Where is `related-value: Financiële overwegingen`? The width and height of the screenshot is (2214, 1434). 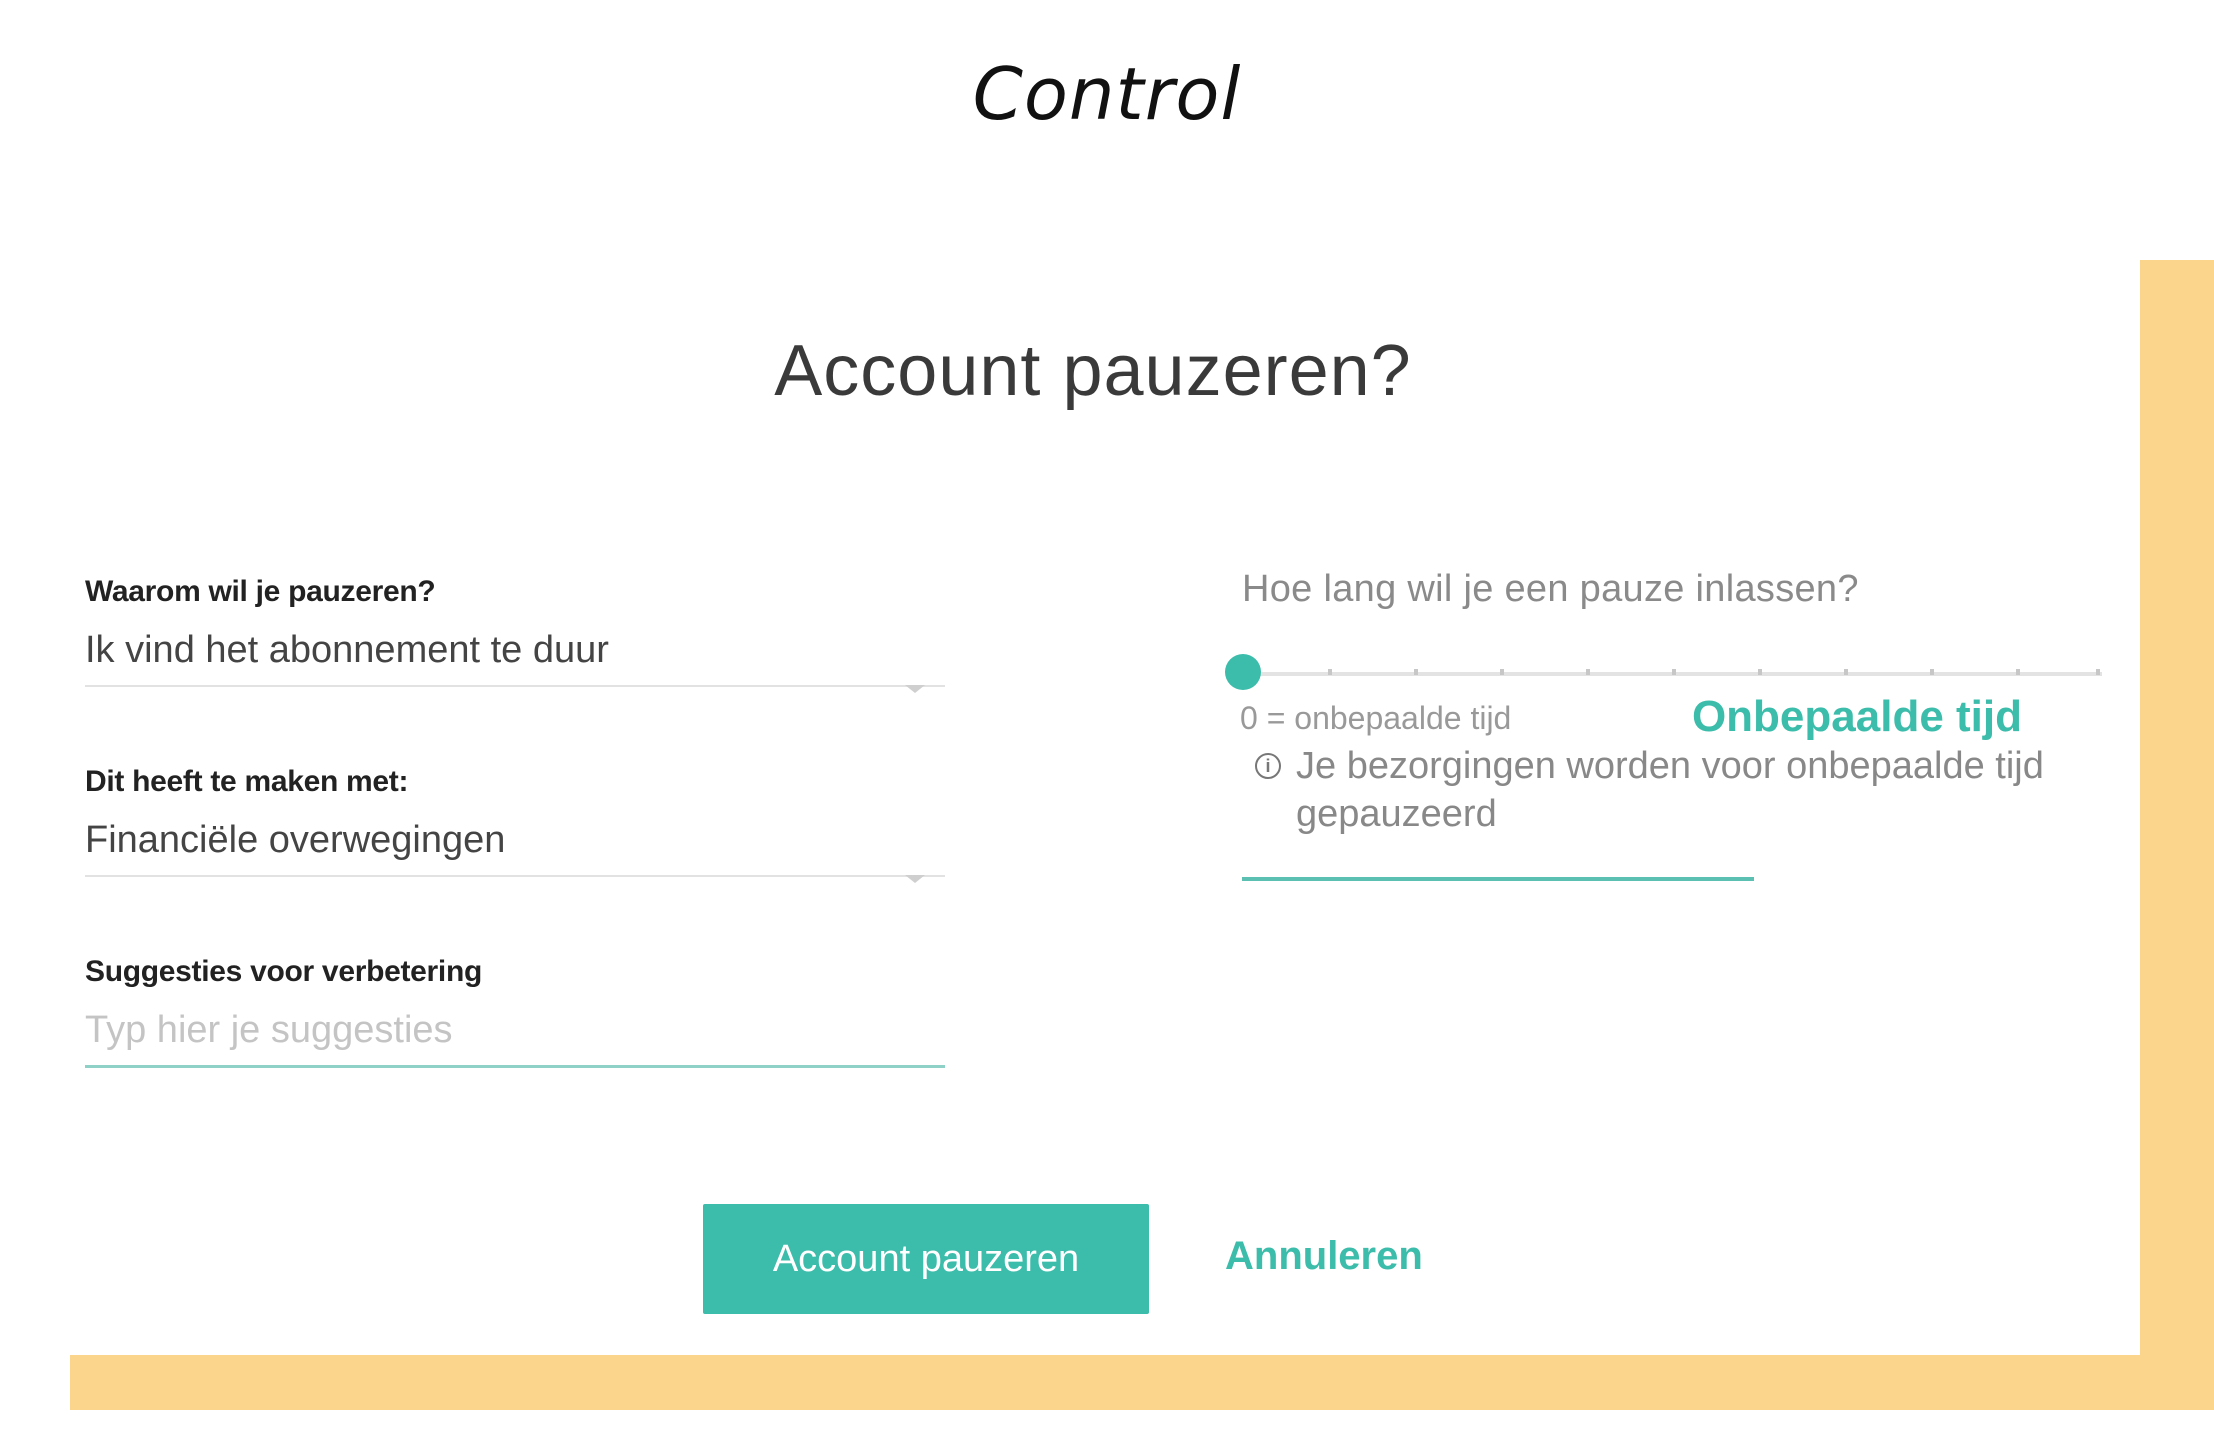 related-value: Financiële overwegingen is located at coordinates (515, 840).